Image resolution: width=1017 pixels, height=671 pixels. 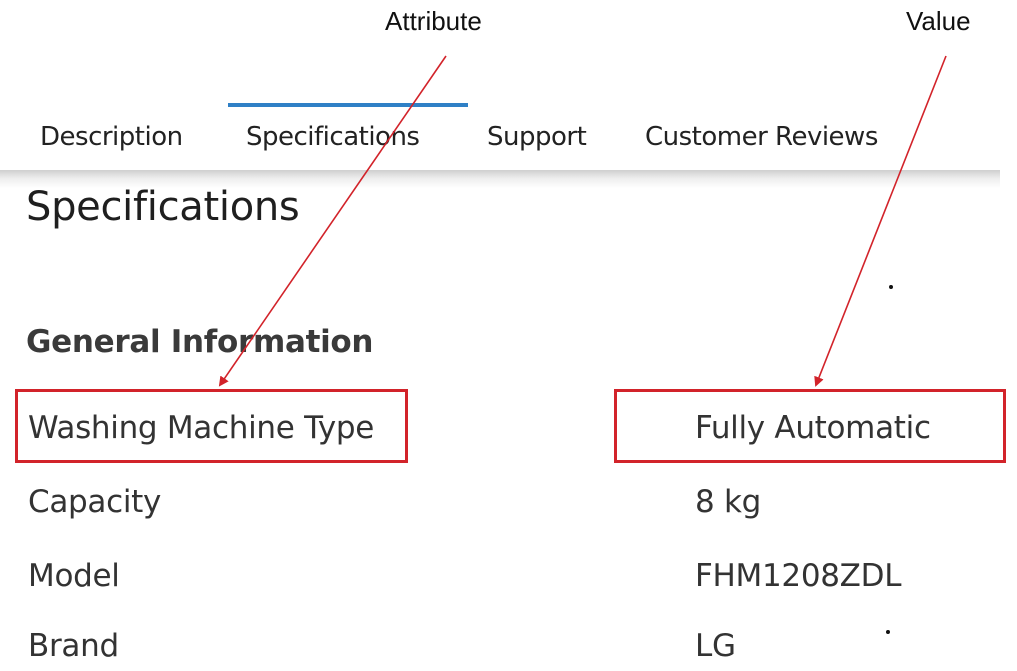 I want to click on section-title: General Information, so click(x=200, y=342).